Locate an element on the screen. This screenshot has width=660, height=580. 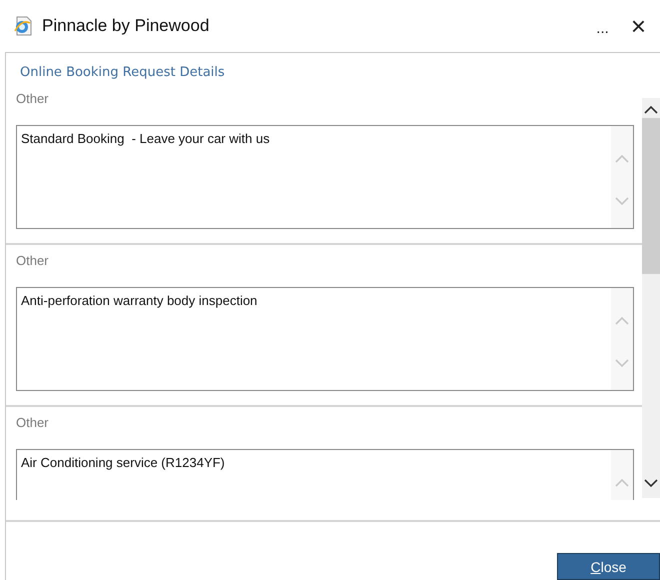
close-dialog-button: Close is located at coordinates (608, 566).